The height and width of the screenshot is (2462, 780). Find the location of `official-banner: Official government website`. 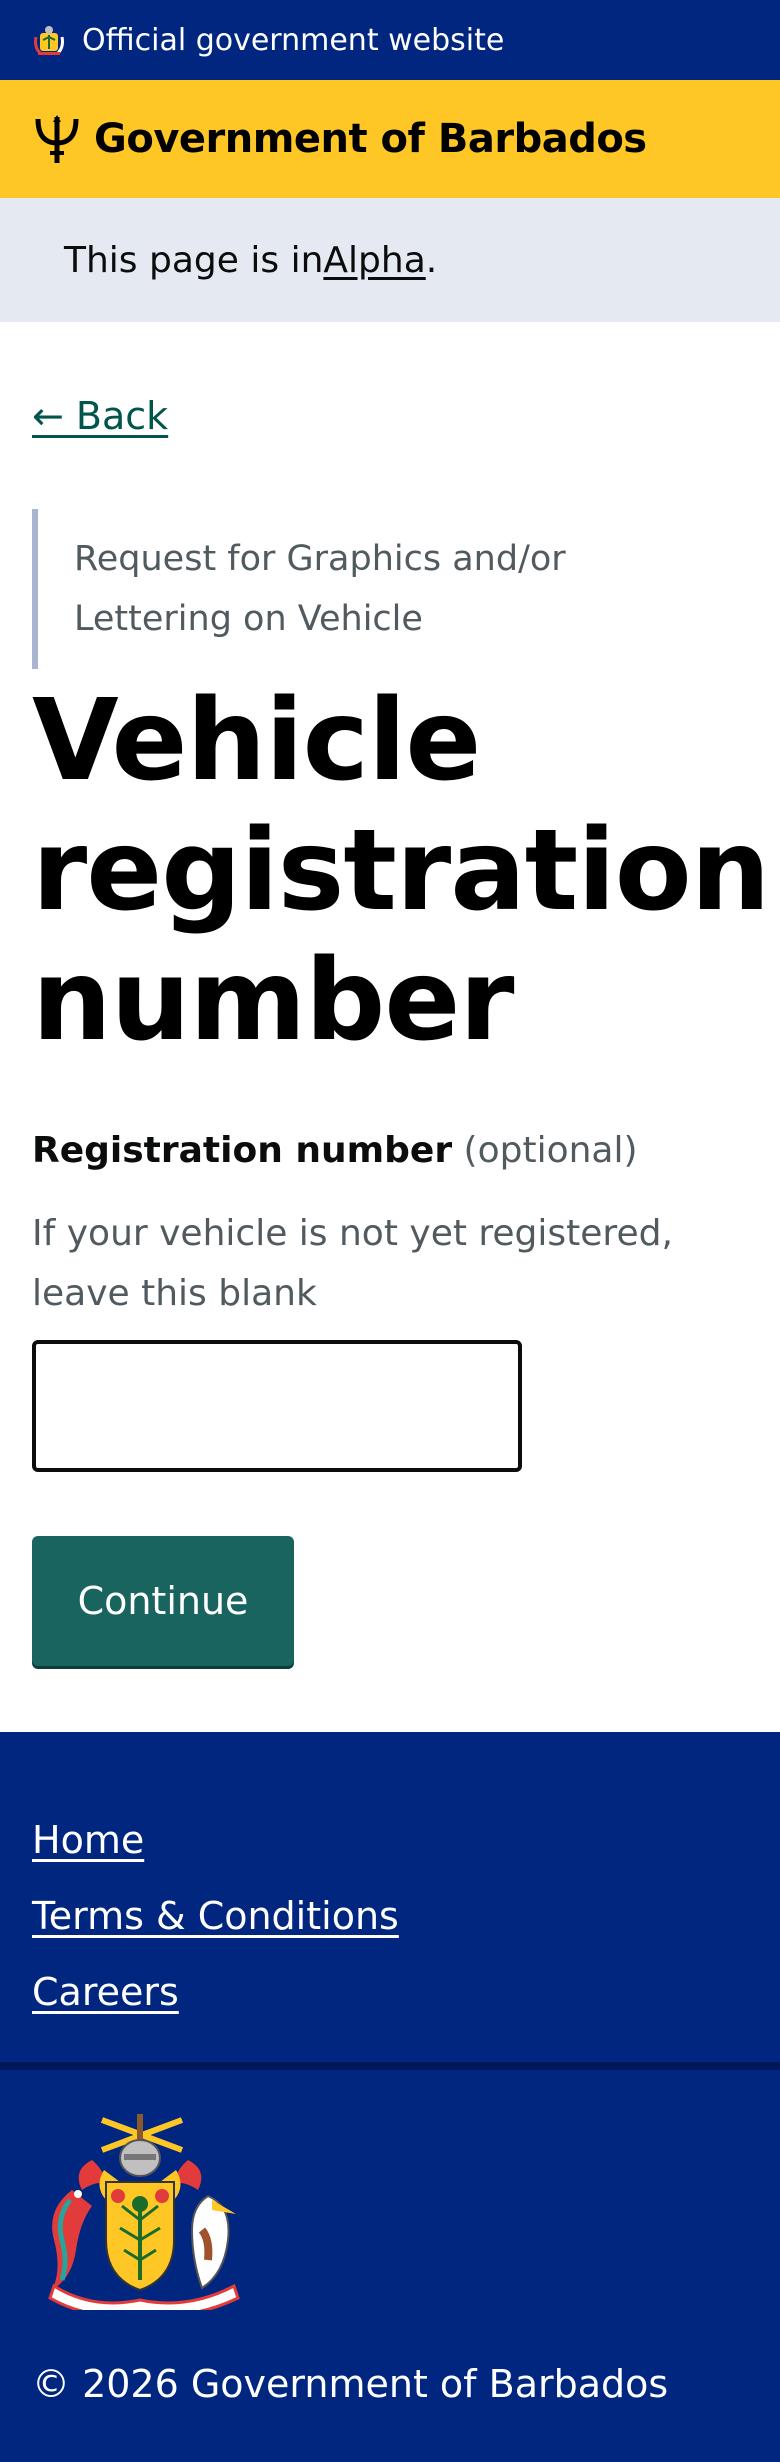

official-banner: Official government website is located at coordinates (390, 40).